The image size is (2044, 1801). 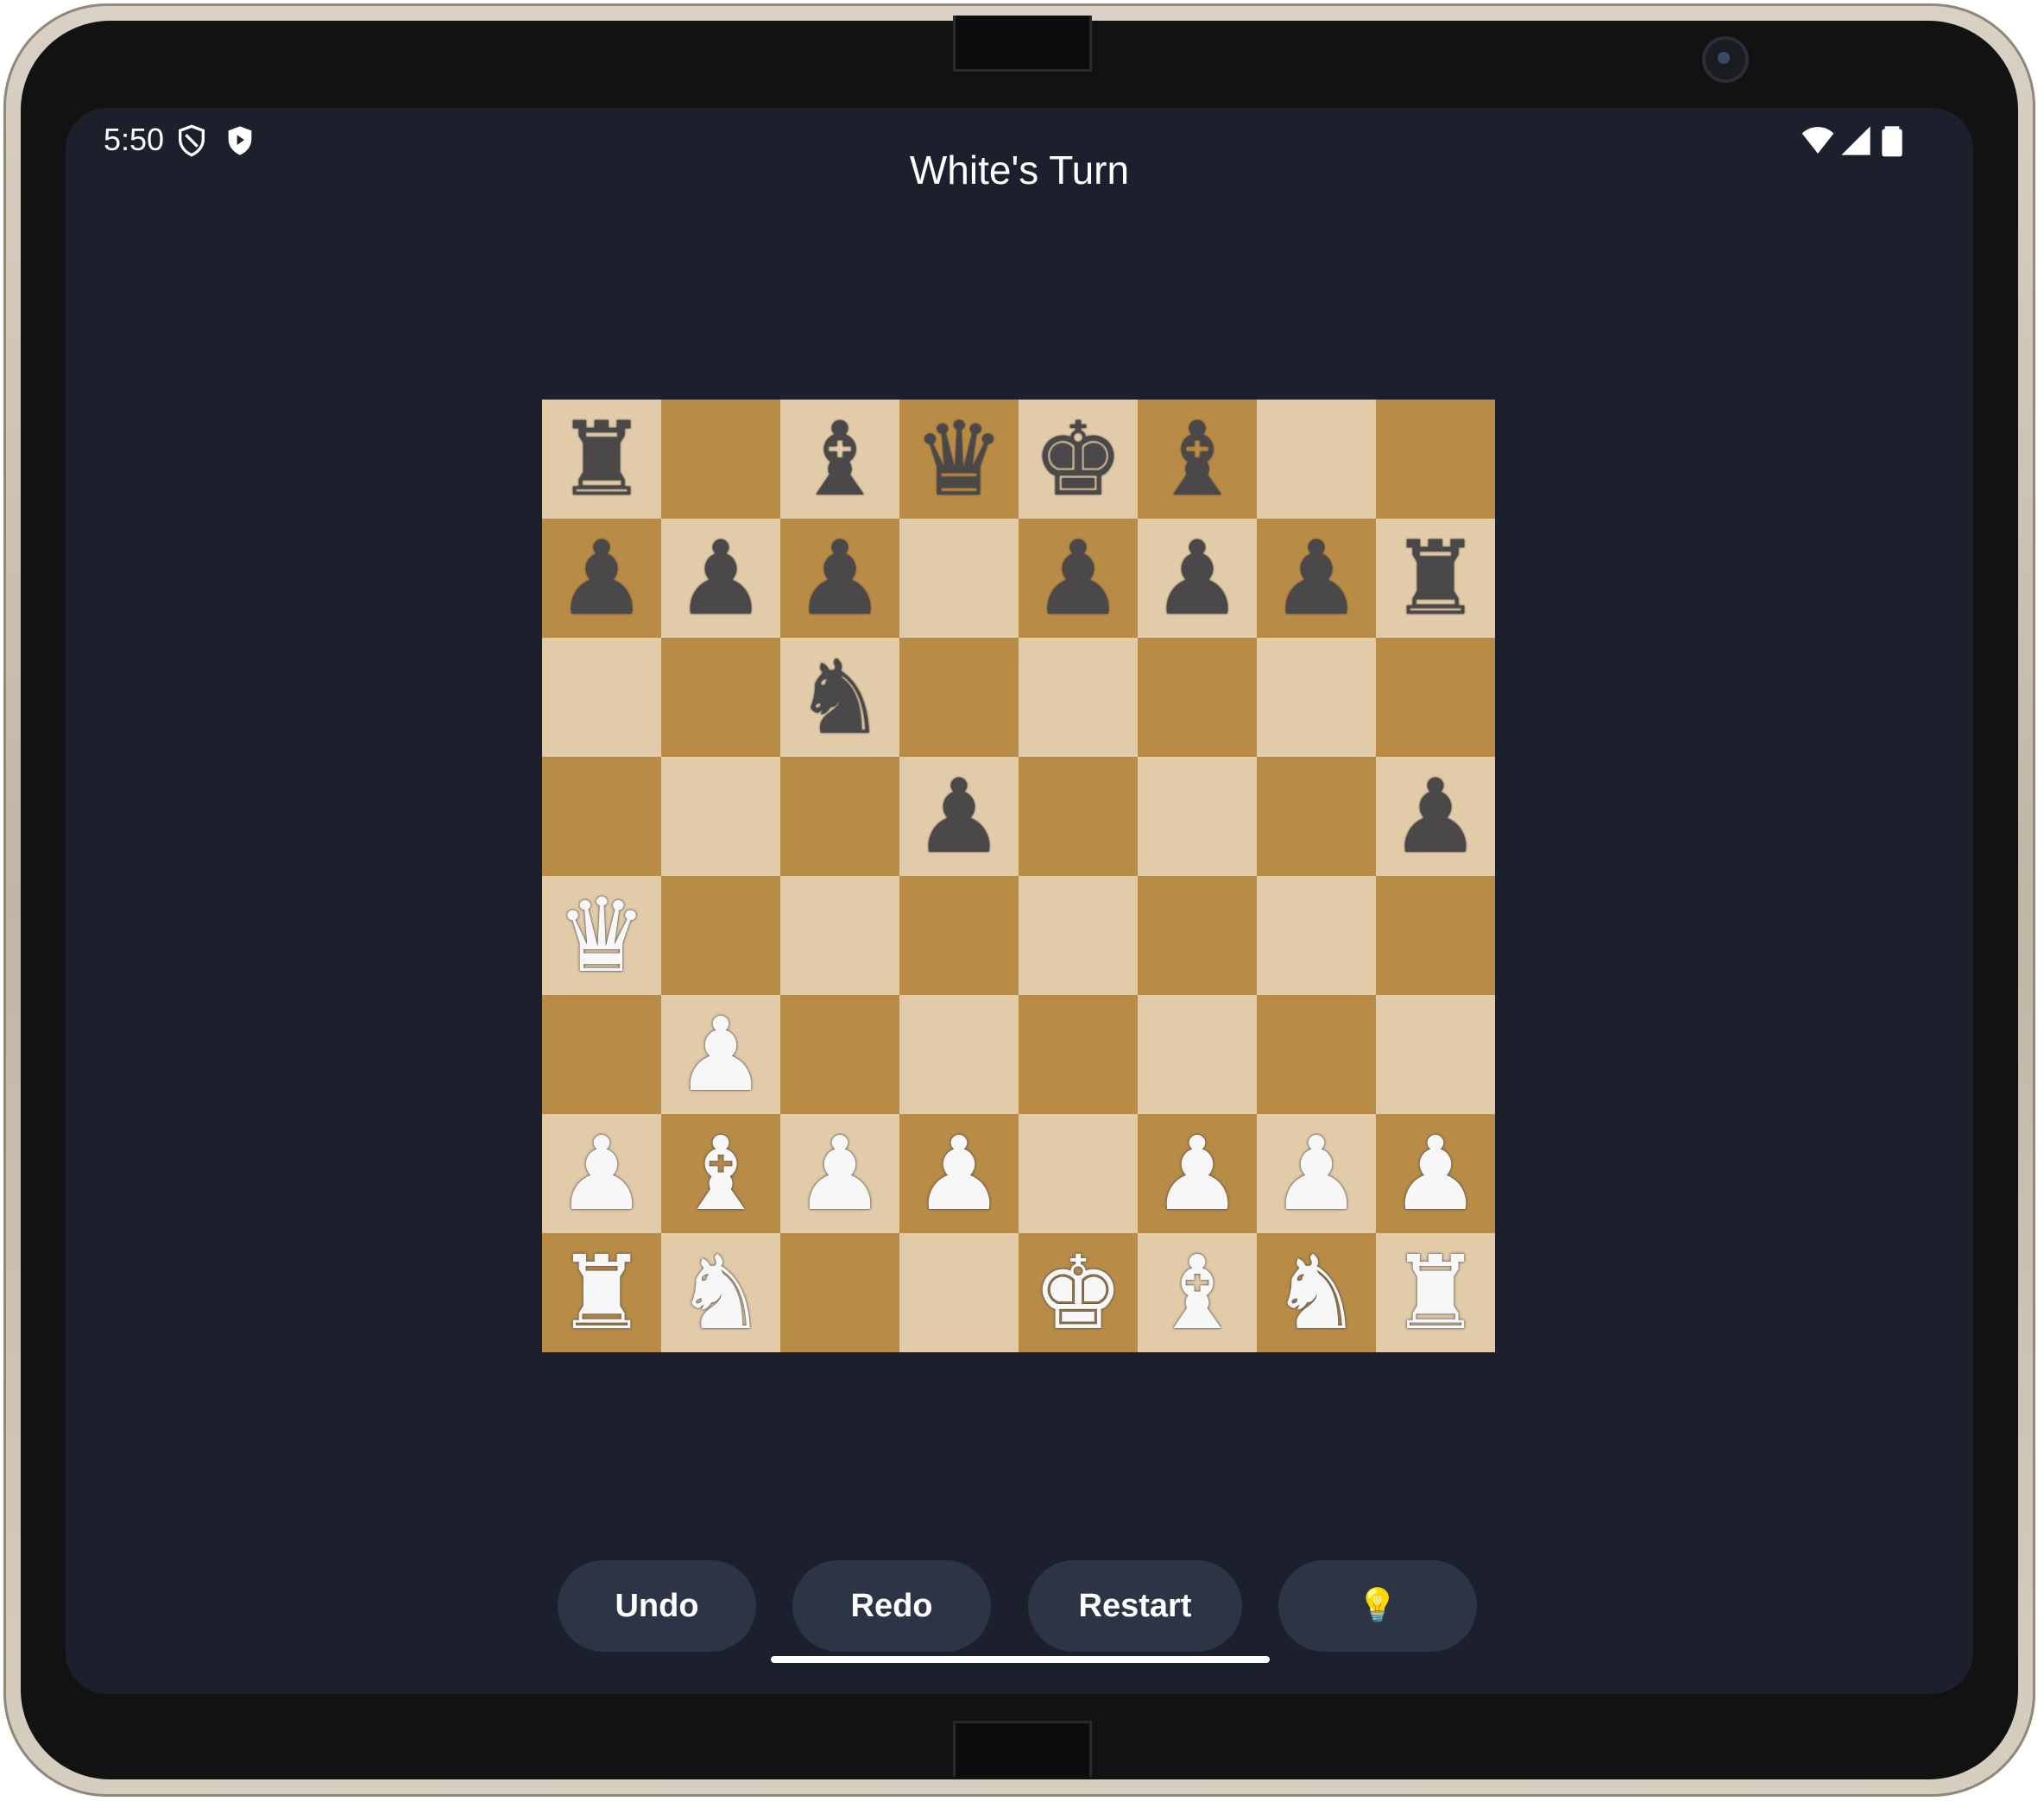 I want to click on square-e2, so click(x=1078, y=1173).